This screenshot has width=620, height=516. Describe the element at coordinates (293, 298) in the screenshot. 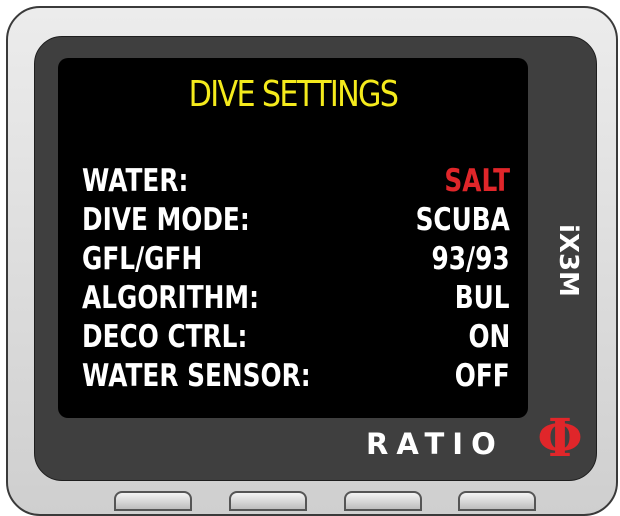

I see `setting-row-algorithm: ALGORITHM: BUL` at that location.